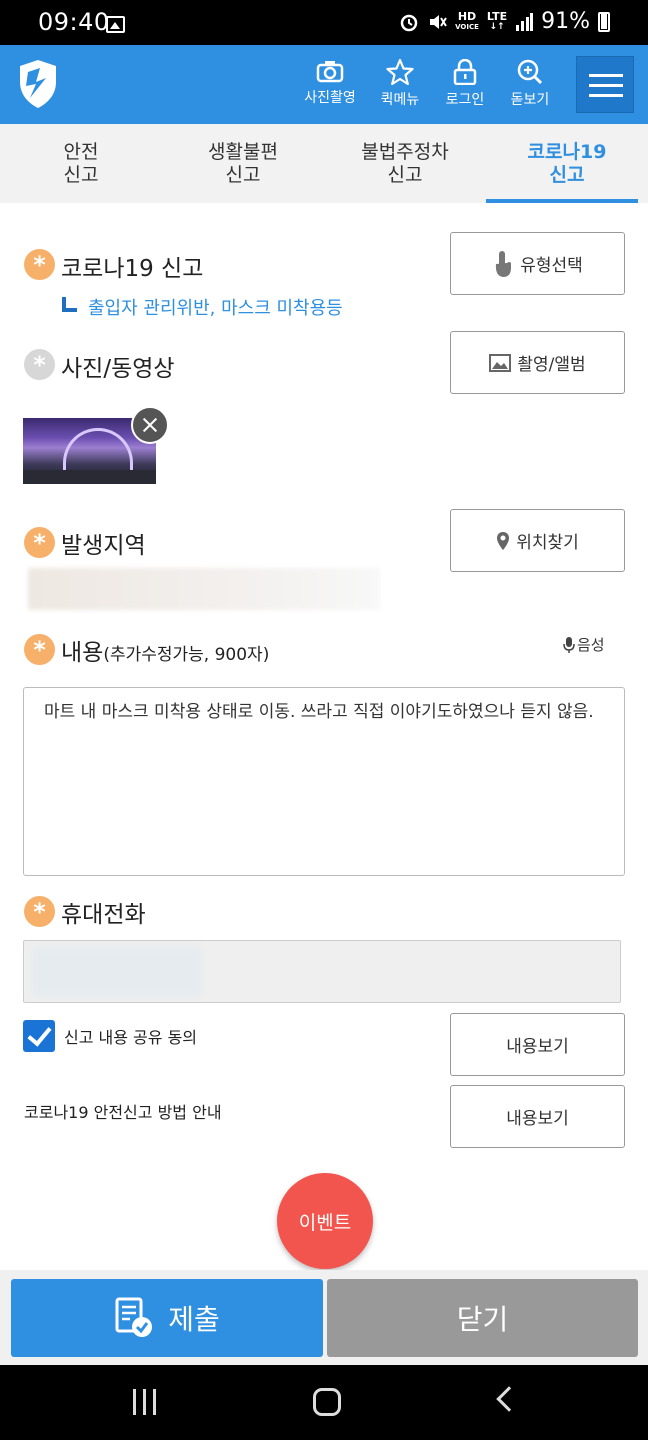 The image size is (648, 1440). Describe the element at coordinates (503, 540) in the screenshot. I see `location-pin-icon` at that location.